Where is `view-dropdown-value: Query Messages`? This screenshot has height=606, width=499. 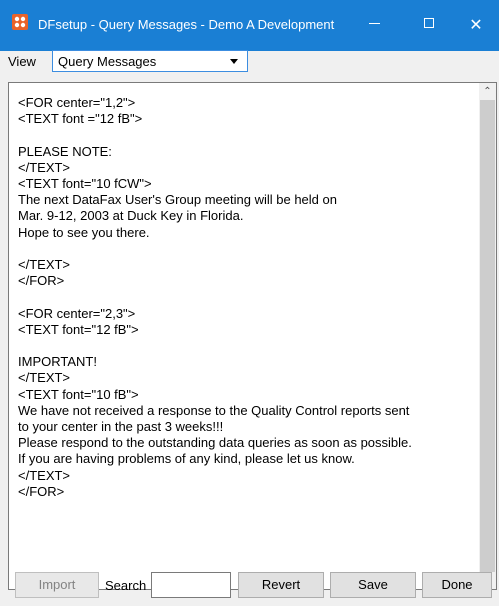
view-dropdown-value: Query Messages is located at coordinates (107, 61).